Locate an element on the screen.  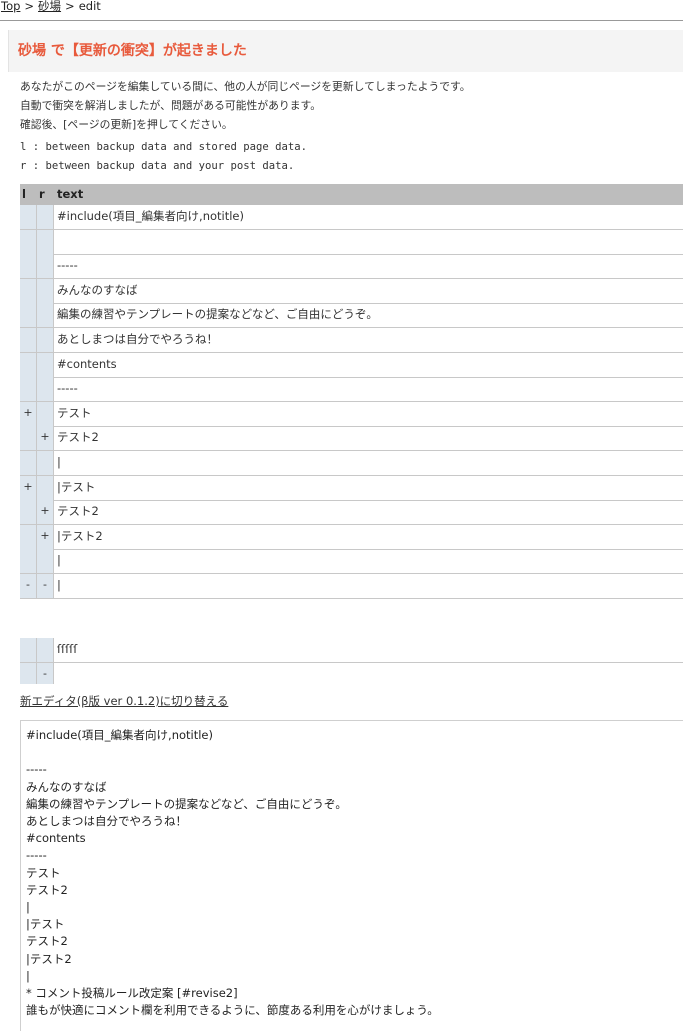
editor-line: #contents is located at coordinates (56, 838).